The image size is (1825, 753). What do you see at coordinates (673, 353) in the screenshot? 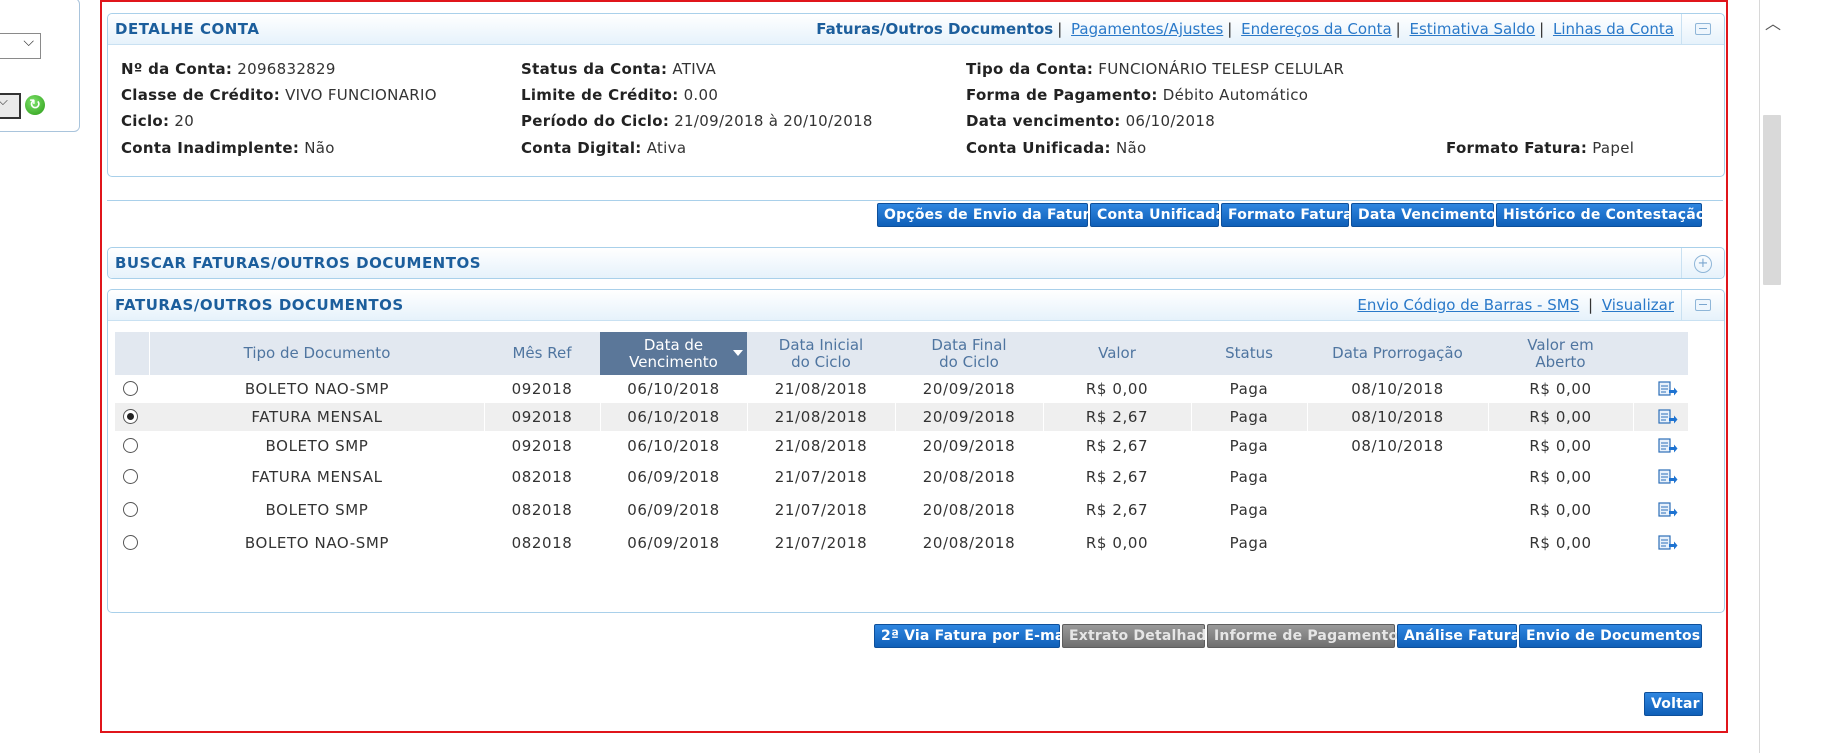
I see `col-due-date: Data de Vencimento` at bounding box center [673, 353].